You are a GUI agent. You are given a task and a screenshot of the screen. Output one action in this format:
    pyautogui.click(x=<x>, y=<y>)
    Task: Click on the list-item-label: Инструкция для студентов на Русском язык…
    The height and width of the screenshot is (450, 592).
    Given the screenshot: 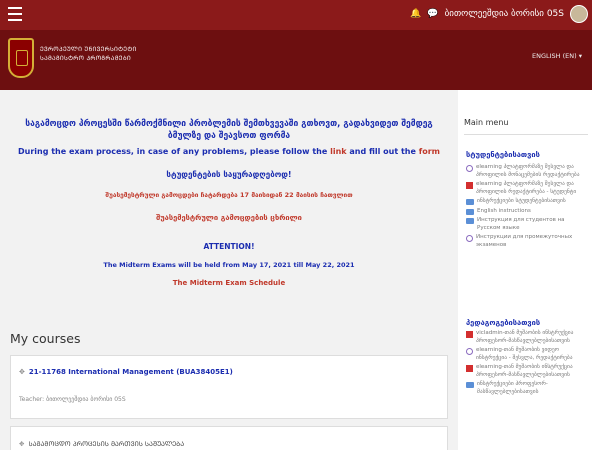 What is the action you would take?
    pyautogui.click(x=532, y=224)
    